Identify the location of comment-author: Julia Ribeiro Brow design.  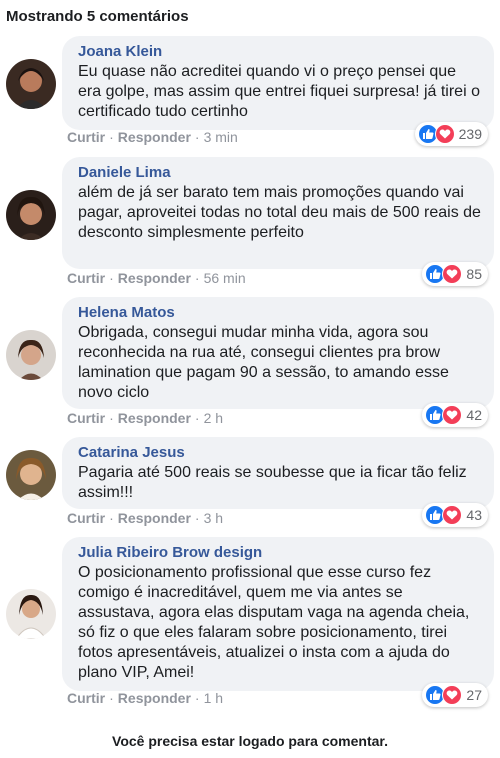
(280, 553).